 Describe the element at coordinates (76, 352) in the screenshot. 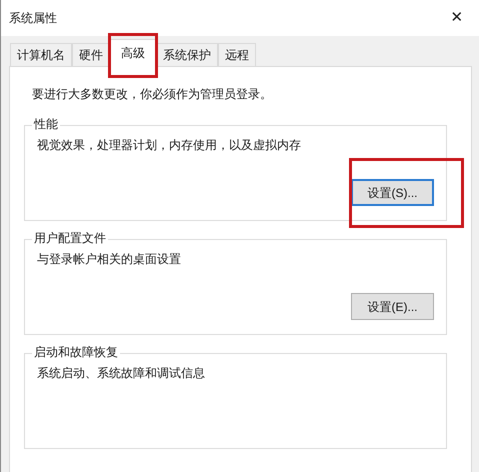

I see `group-title: 启动和故障恢复` at that location.